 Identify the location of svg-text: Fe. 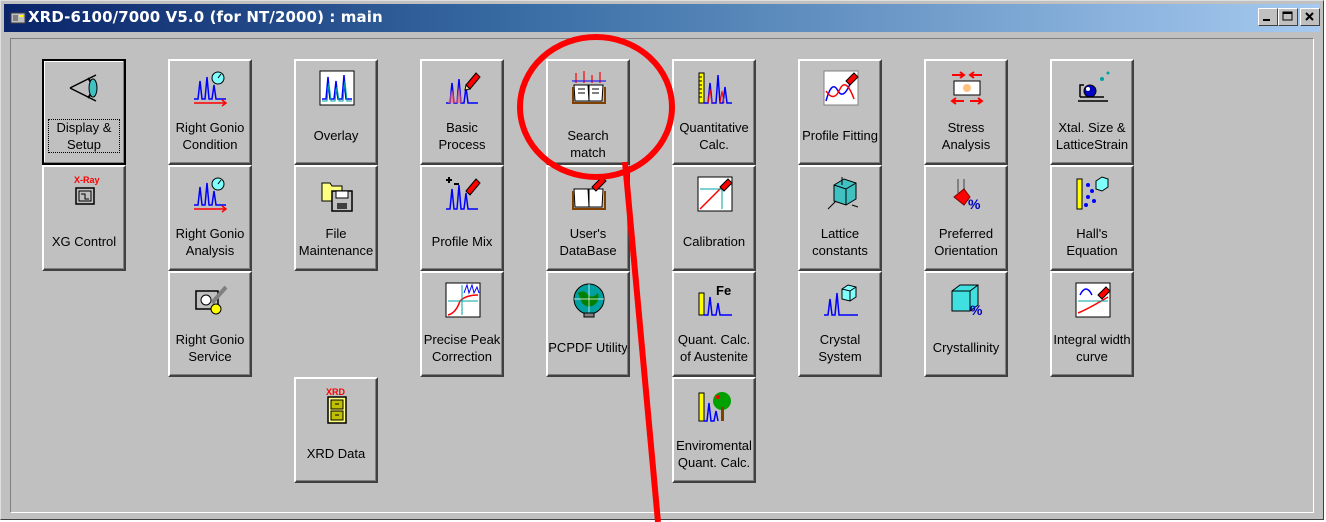
(723, 290).